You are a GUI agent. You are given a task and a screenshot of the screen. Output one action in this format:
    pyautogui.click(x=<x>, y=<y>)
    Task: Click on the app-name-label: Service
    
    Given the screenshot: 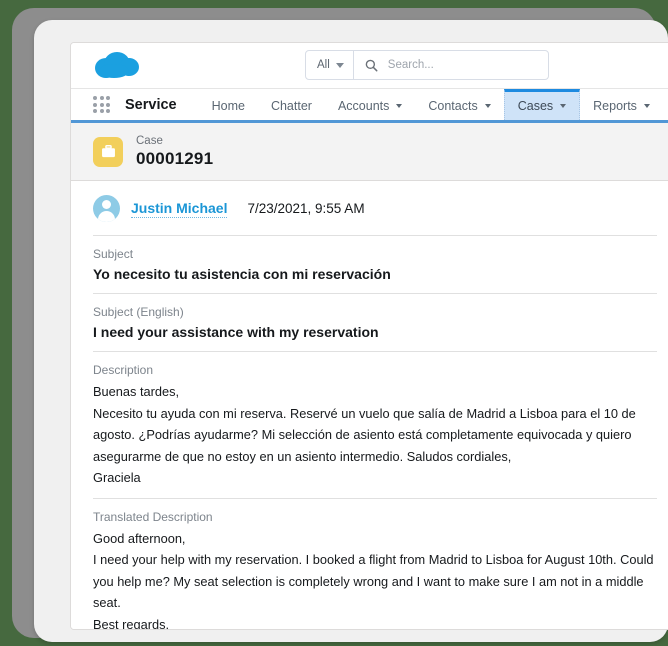 What is the action you would take?
    pyautogui.click(x=151, y=104)
    